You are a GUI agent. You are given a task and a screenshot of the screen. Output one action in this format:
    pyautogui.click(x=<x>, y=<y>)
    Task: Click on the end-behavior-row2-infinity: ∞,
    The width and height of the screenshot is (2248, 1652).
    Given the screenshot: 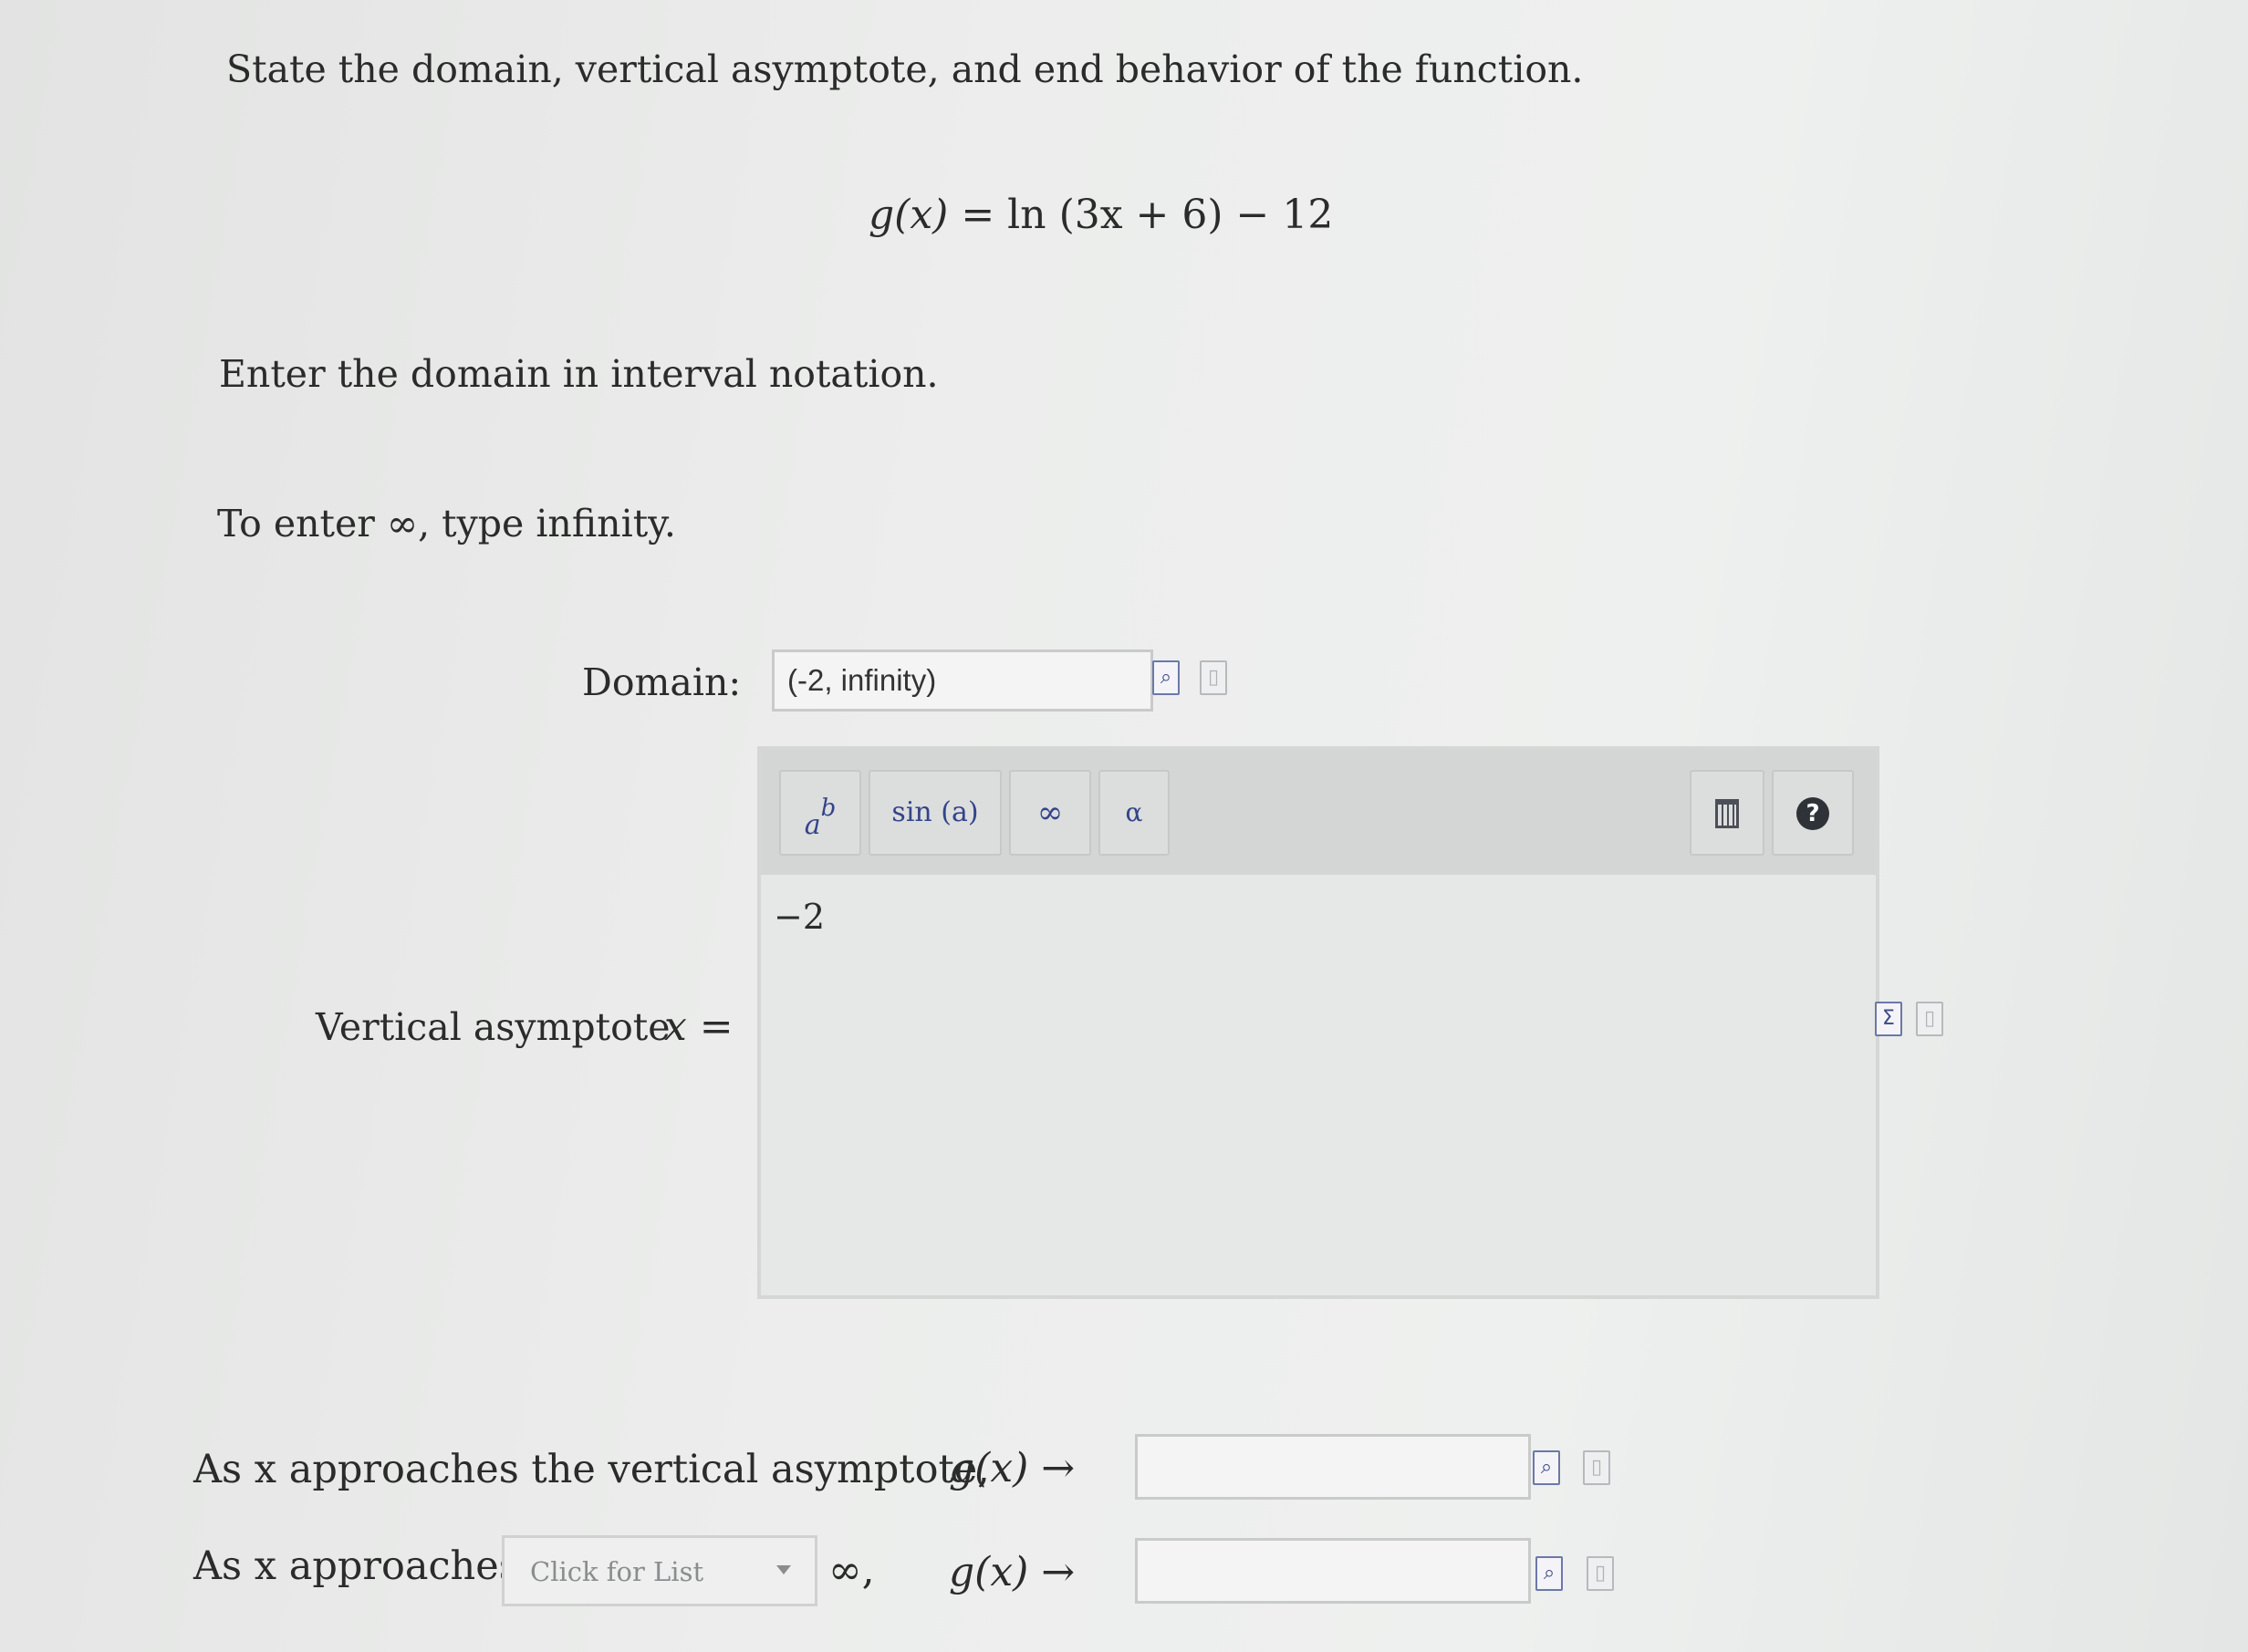 What is the action you would take?
    pyautogui.click(x=851, y=1571)
    